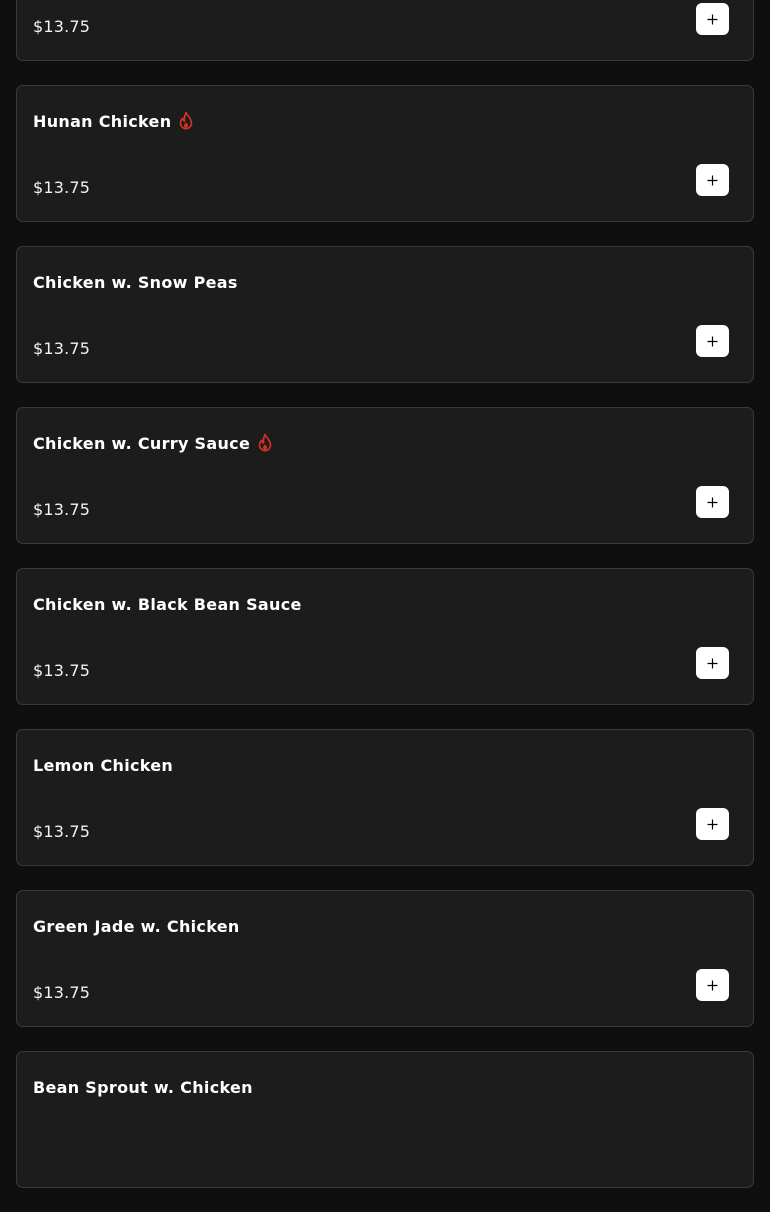  What do you see at coordinates (102, 121) in the screenshot?
I see `menu-item-name: Hunan Chicken` at bounding box center [102, 121].